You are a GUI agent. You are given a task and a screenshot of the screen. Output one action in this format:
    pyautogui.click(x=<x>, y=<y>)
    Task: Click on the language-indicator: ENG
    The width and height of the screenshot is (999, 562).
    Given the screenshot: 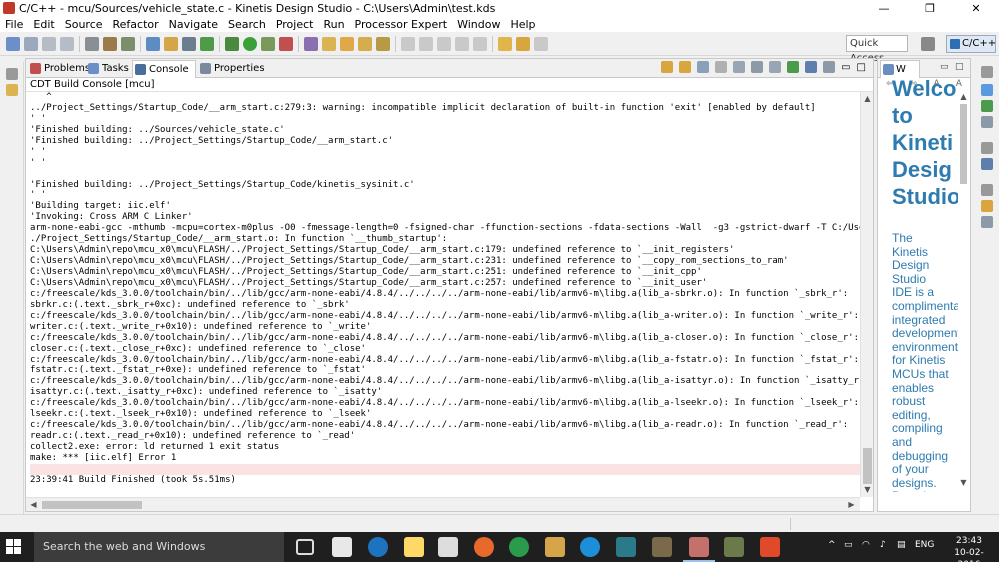 What is the action you would take?
    pyautogui.click(x=924, y=545)
    